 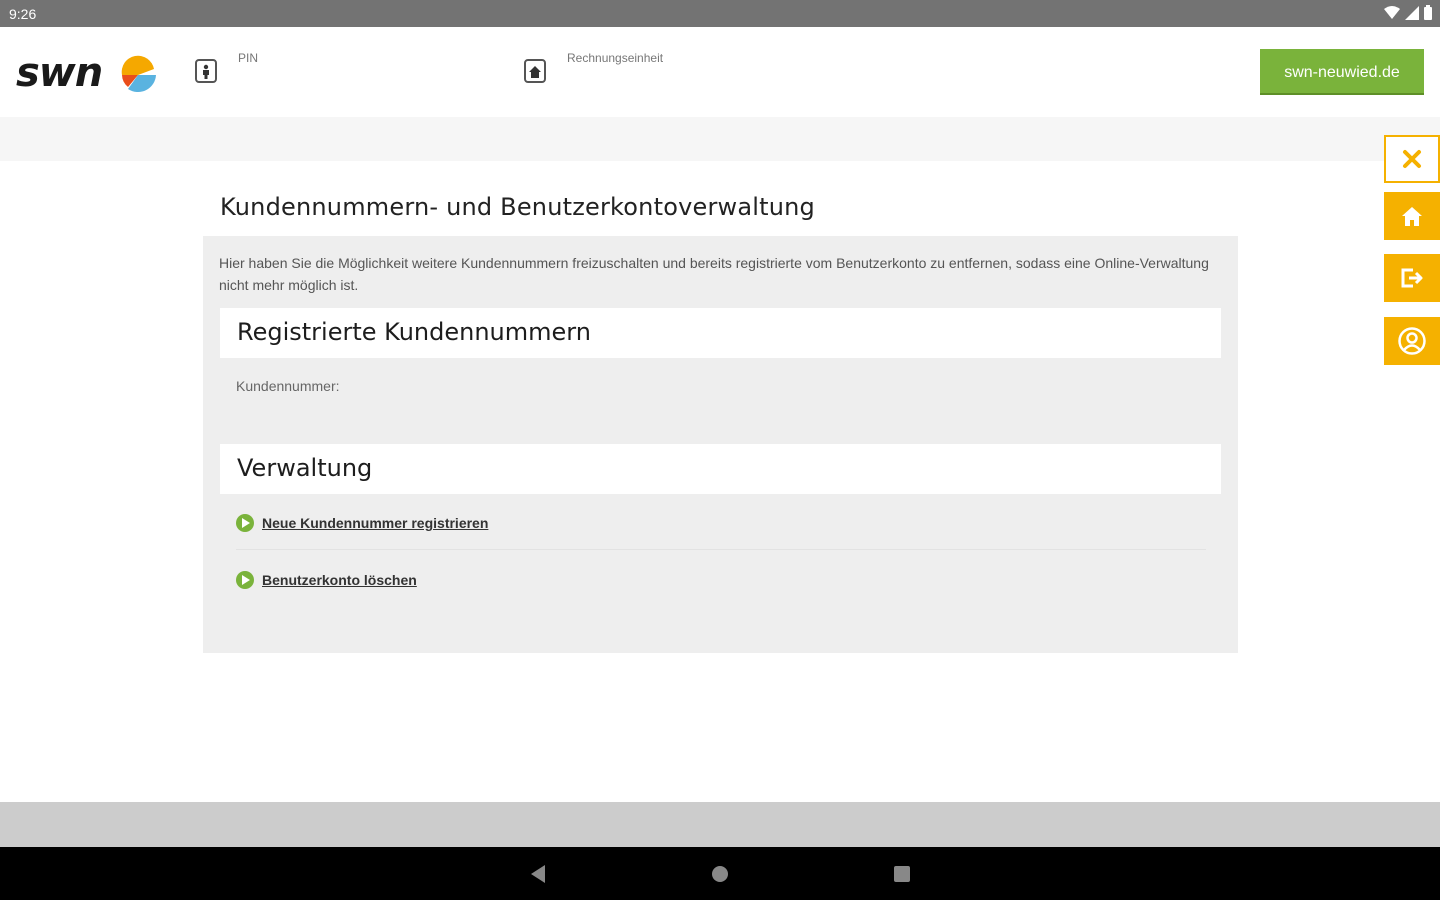 I want to click on user-icon, so click(x=1412, y=341).